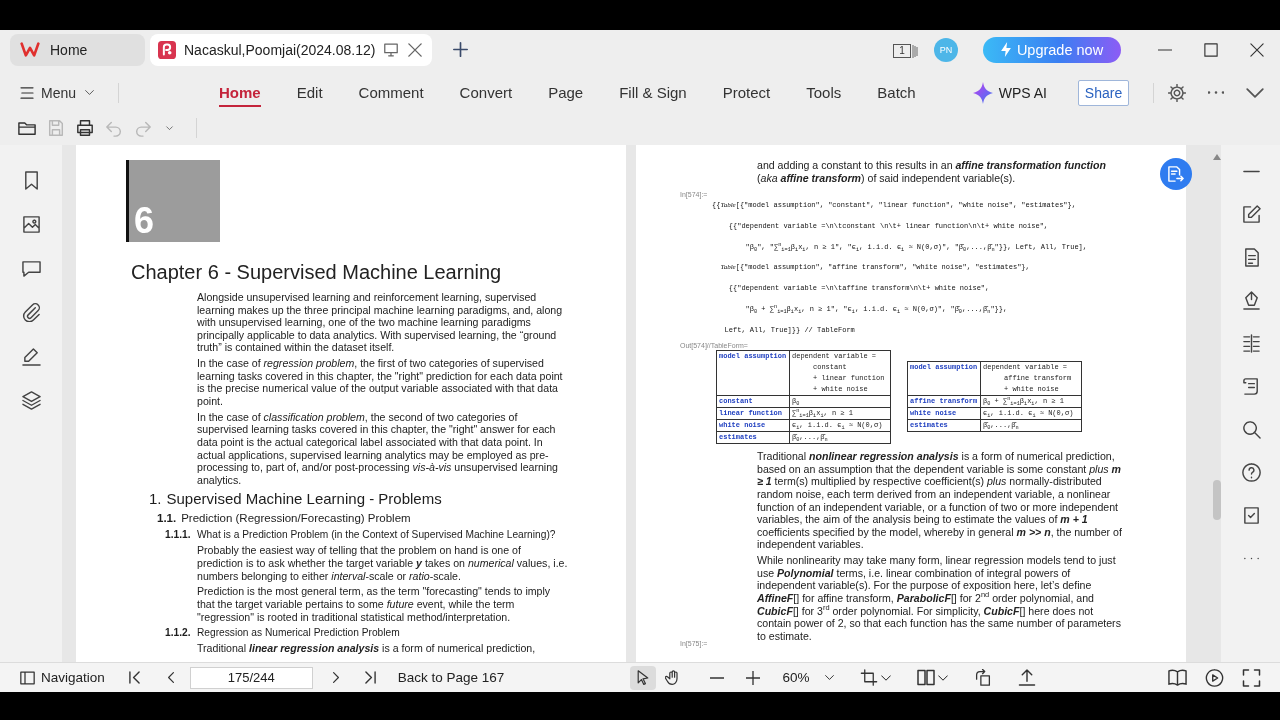 The image size is (1280, 720). Describe the element at coordinates (155, 499) in the screenshot. I see `section-number: 1.` at that location.